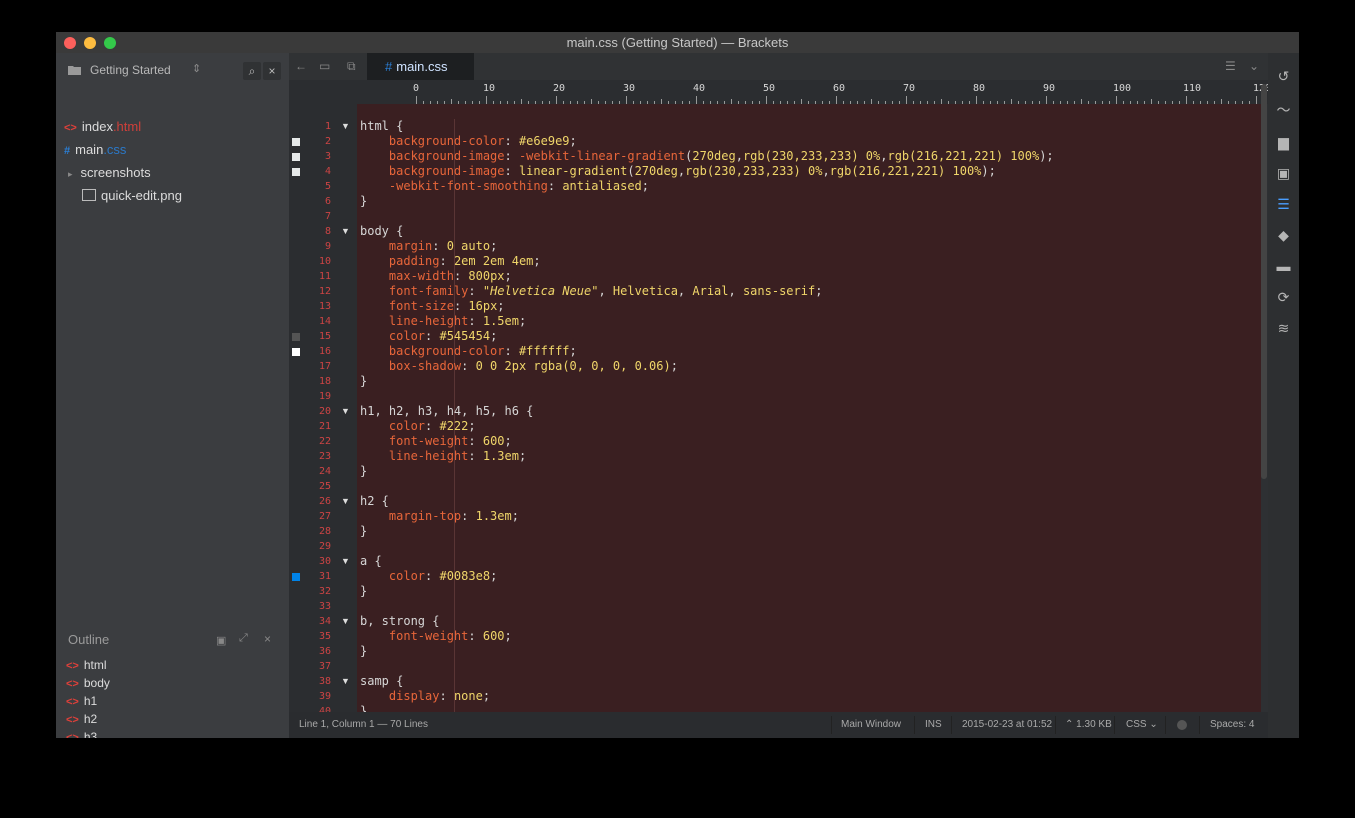 This screenshot has height=818, width=1355. I want to click on line-number: 35, so click(324, 636).